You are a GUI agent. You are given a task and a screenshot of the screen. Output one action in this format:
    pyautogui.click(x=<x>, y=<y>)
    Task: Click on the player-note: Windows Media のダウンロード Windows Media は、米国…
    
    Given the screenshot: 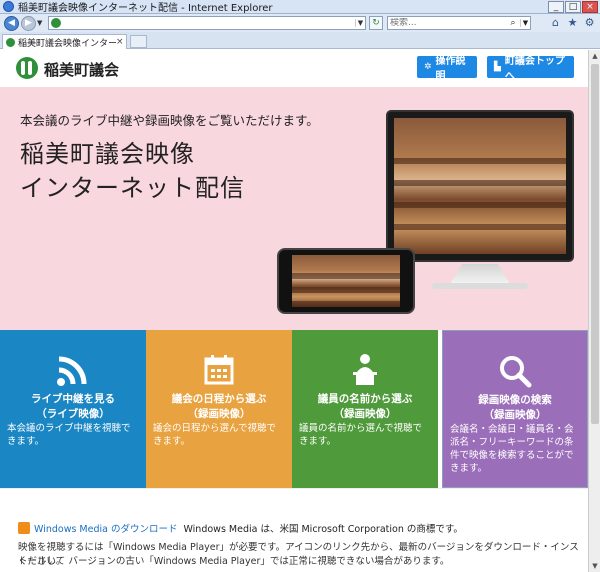 What is the action you would take?
    pyautogui.click(x=294, y=530)
    